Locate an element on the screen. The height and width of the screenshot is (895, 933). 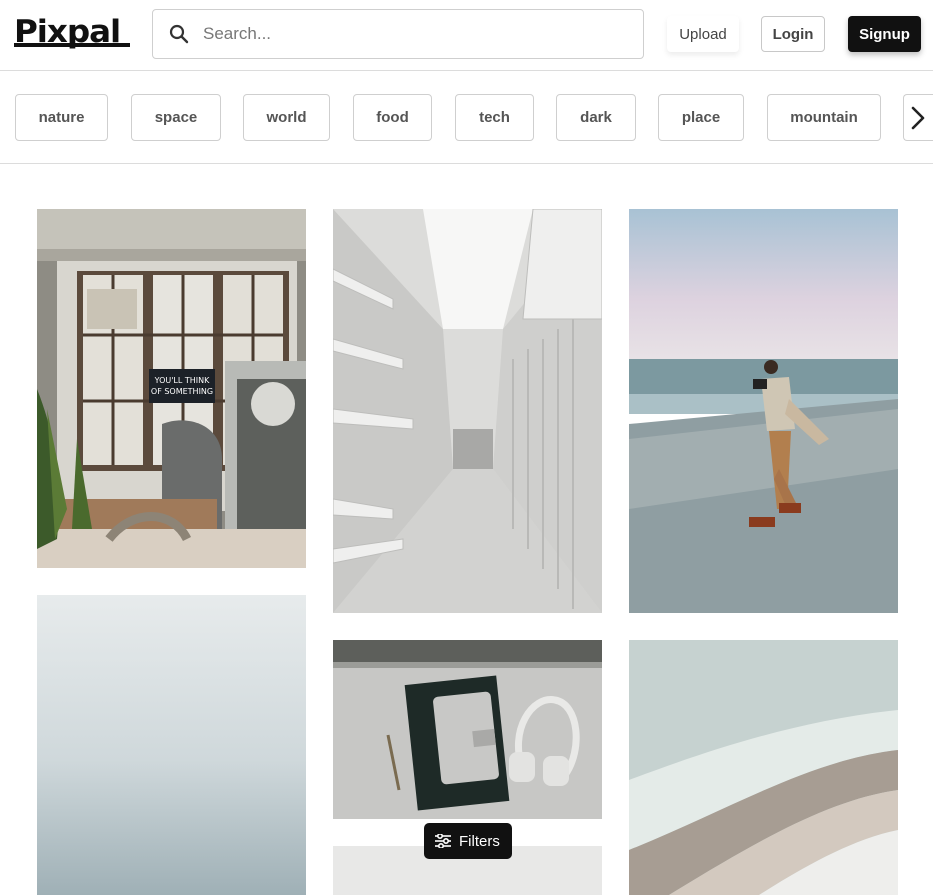
svg-text: OF SOMETHING is located at coordinates (182, 391).